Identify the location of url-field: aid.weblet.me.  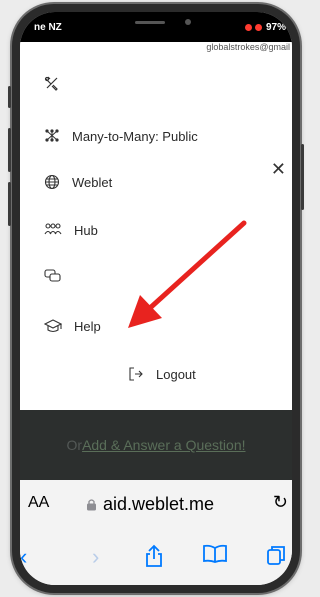
(150, 504).